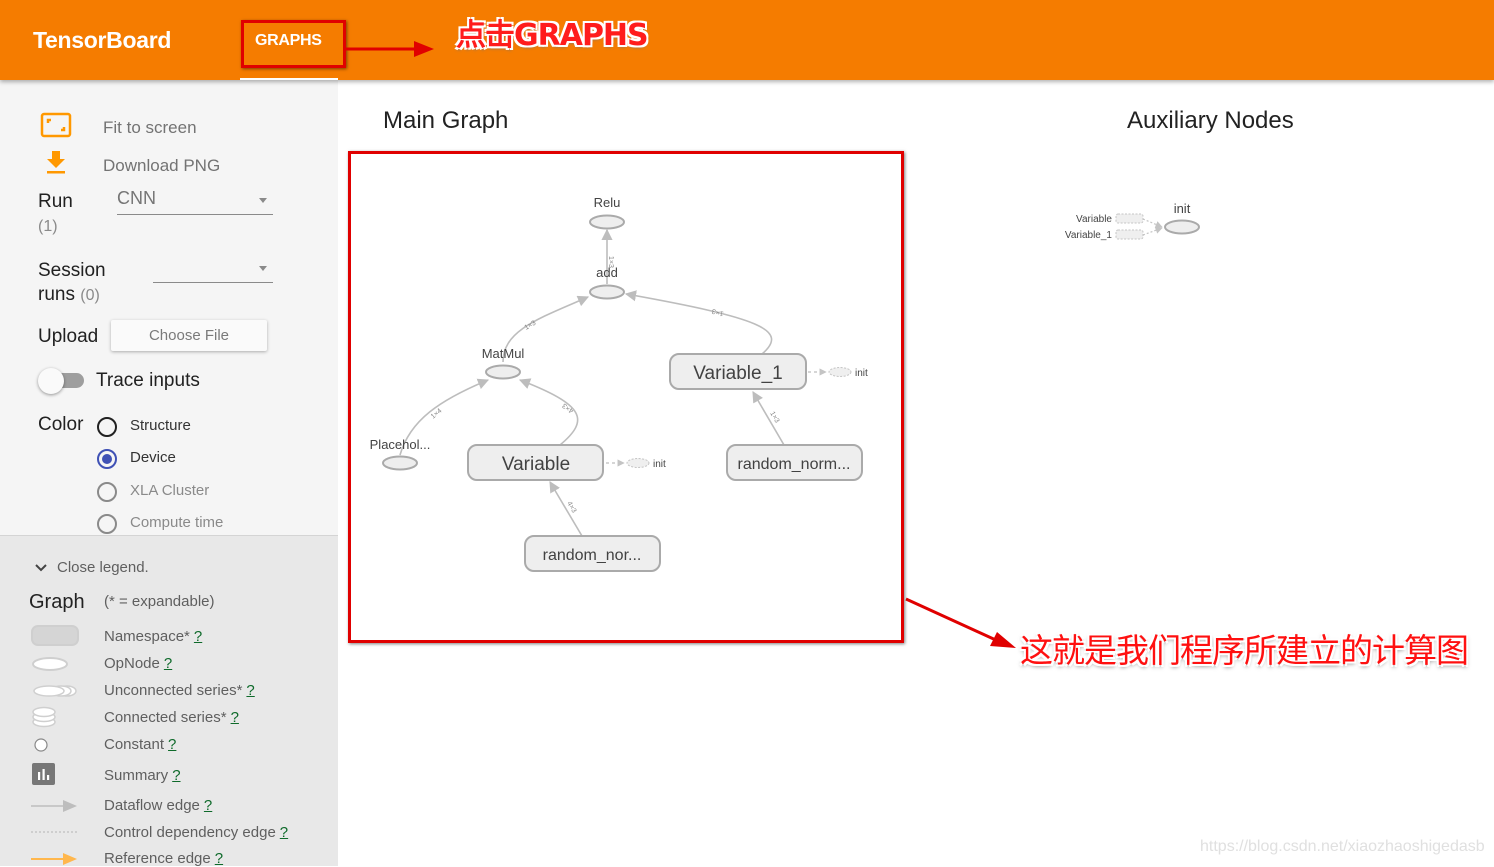 Image resolution: width=1494 pixels, height=867 pixels. What do you see at coordinates (1244, 650) in the screenshot?
I see `annotation-computation-graph: 这就是我们程序所建立的计算图` at bounding box center [1244, 650].